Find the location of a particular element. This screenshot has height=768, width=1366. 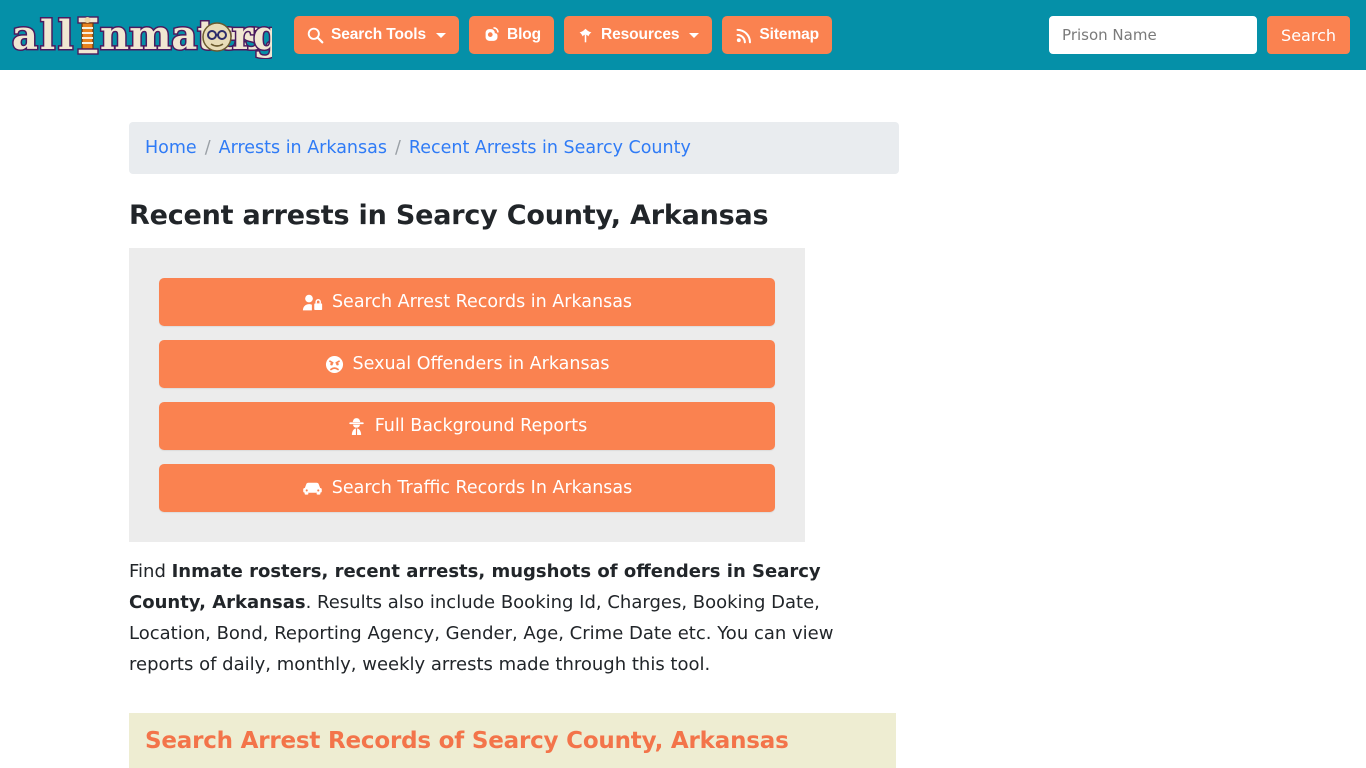

blogger-b-icon is located at coordinates (491, 35).